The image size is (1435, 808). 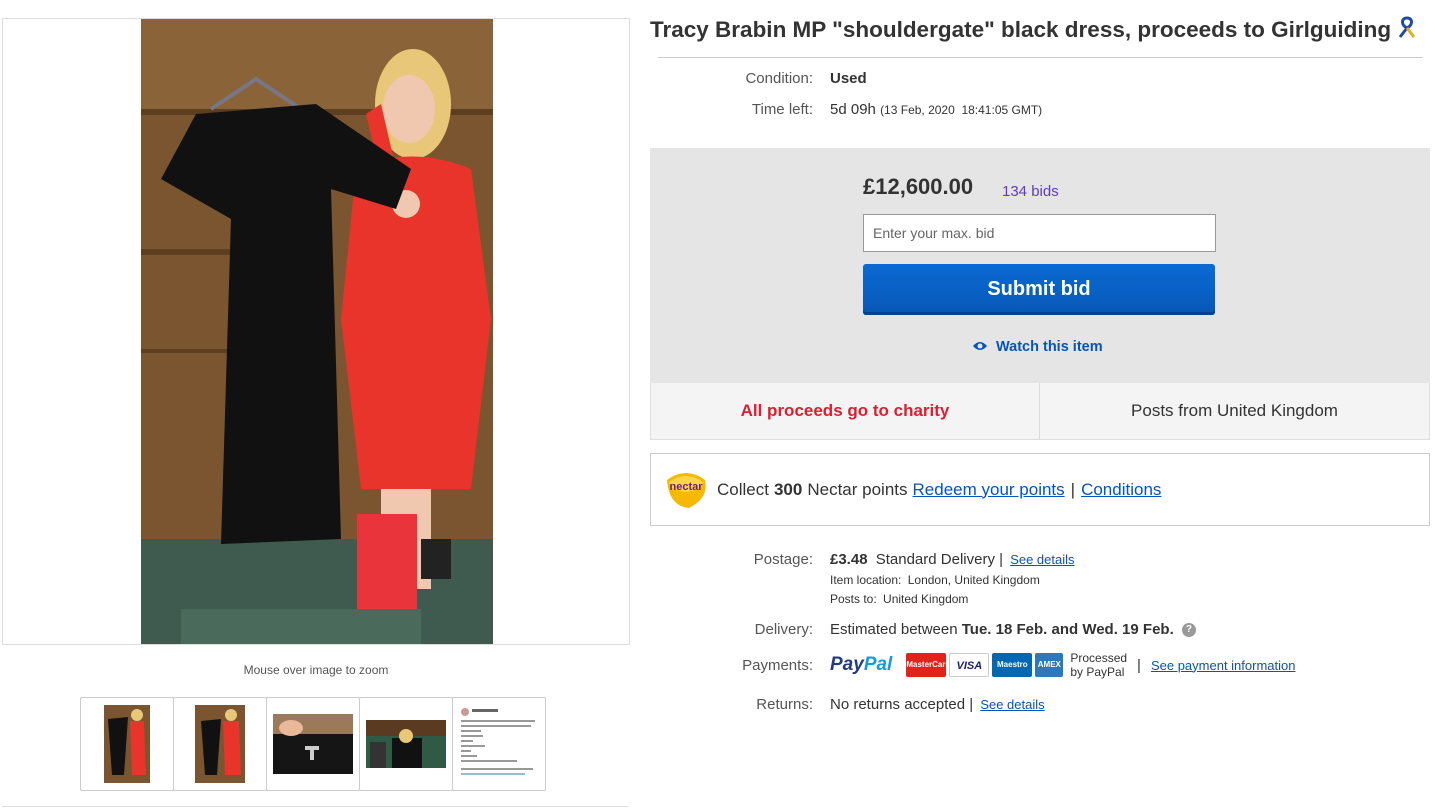 I want to click on current-price: £12,600.00, so click(x=918, y=186).